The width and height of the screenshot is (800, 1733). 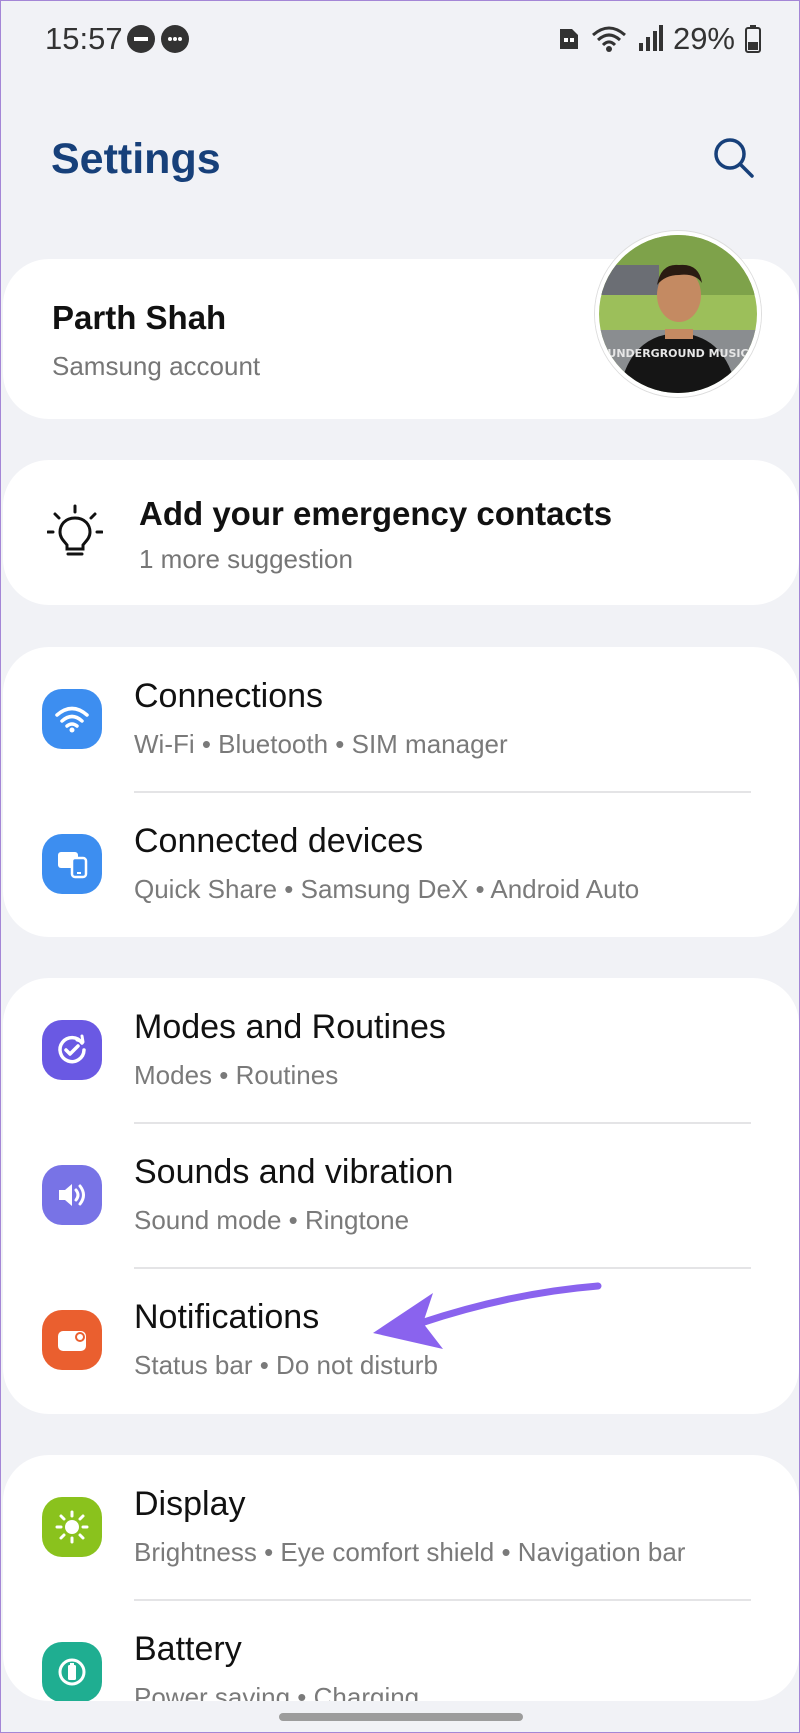 I want to click on avatar: UNDERGROUND MUSIC, so click(x=678, y=314).